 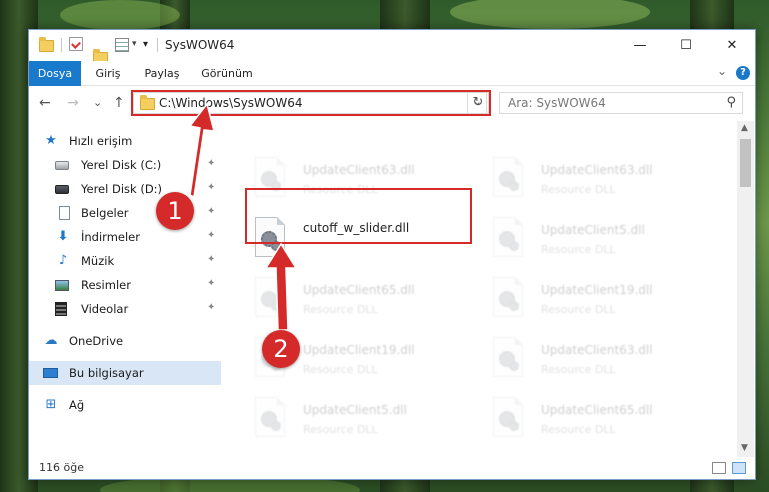 I want to click on network-icon: ⊞, so click(x=51, y=404).